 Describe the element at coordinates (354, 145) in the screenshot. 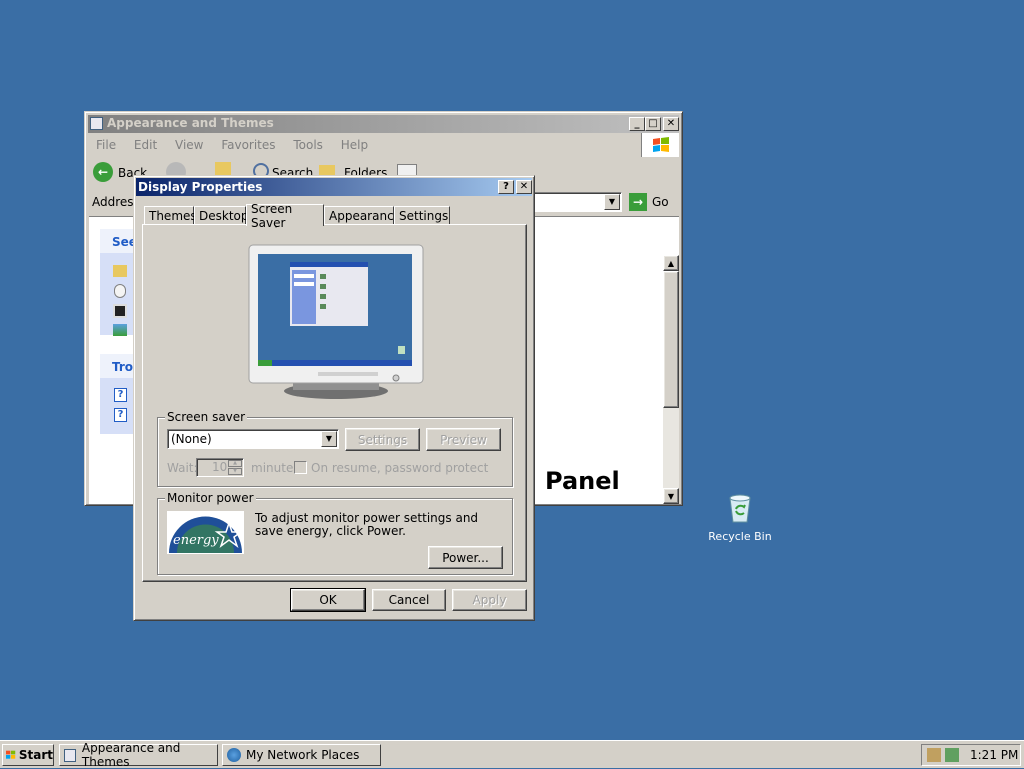

I see `menu-help: Help` at that location.